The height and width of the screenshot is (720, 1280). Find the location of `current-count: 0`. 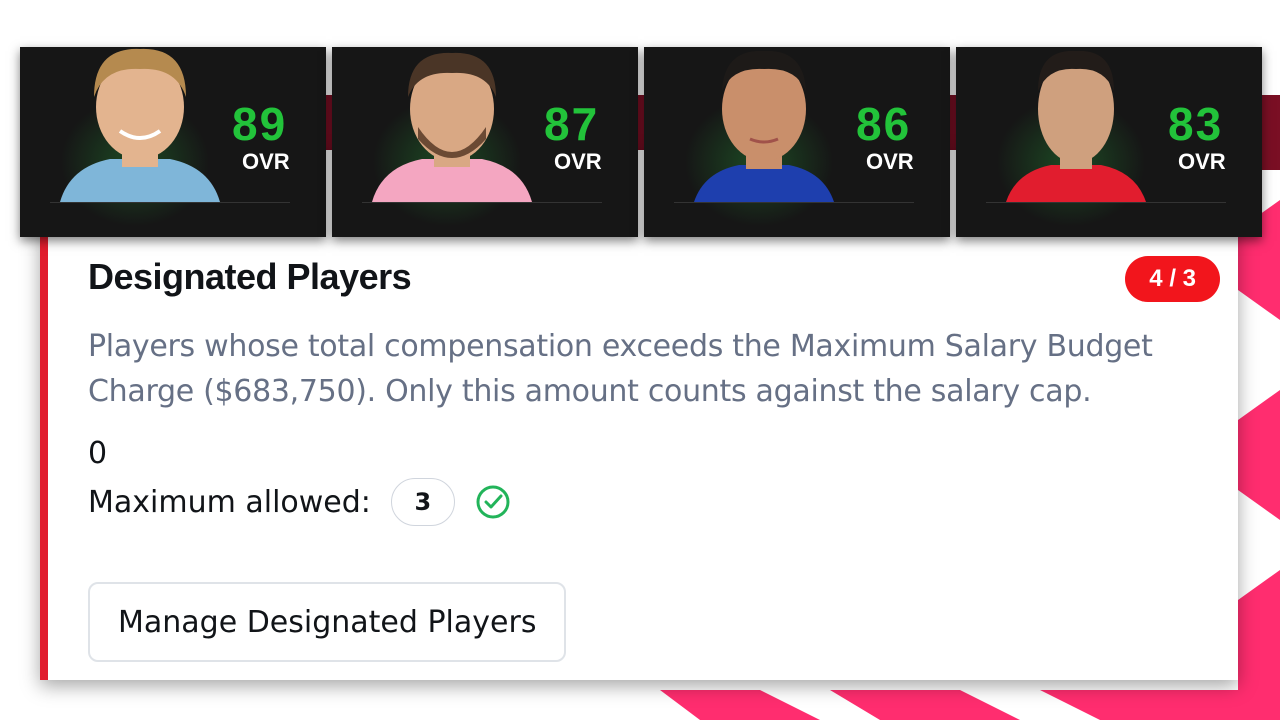

current-count: 0 is located at coordinates (98, 453).